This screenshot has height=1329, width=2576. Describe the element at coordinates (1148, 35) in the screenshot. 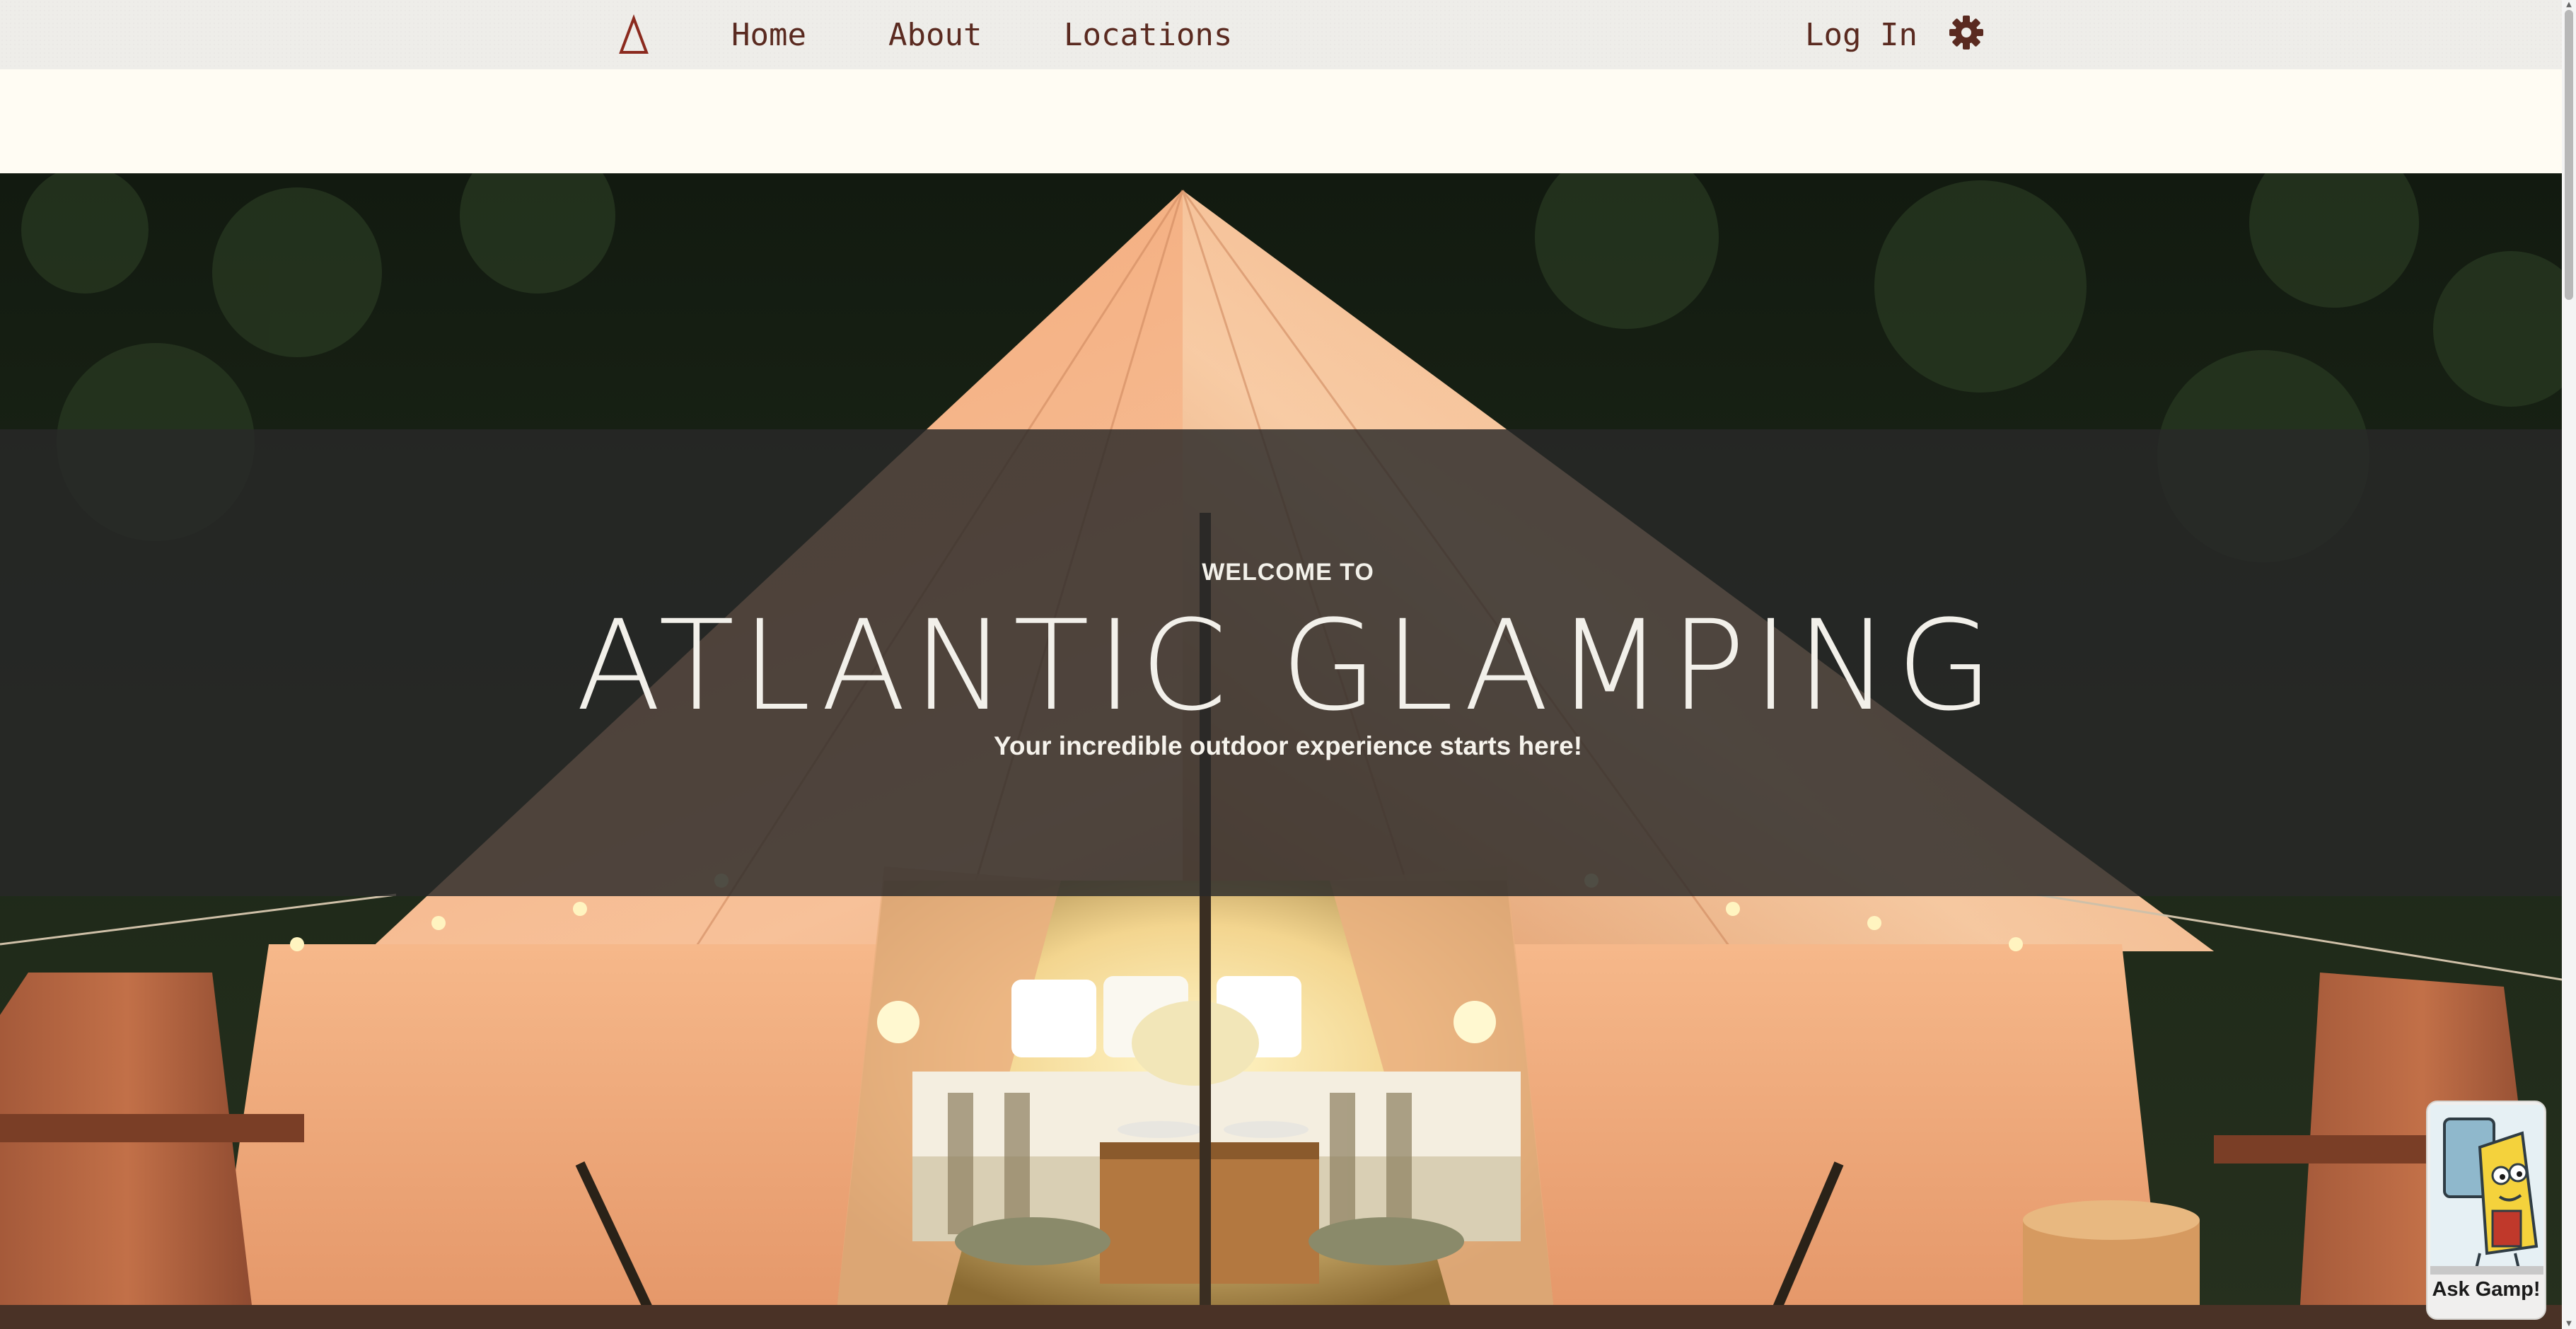

I see `nav-locations-link: Locations` at that location.